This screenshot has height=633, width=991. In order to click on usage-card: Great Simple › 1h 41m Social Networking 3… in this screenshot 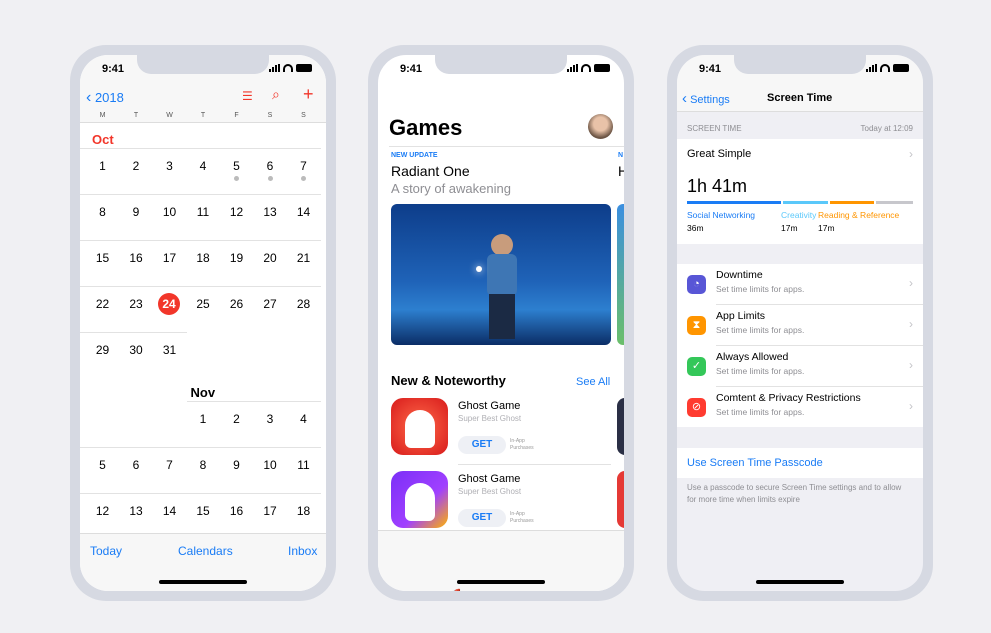, I will do `click(800, 191)`.